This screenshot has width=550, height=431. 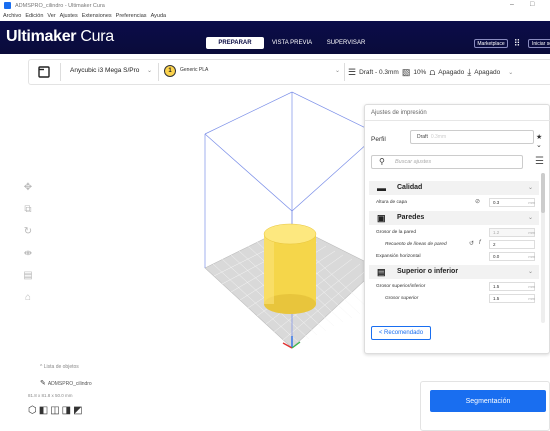 I want to click on maximize-button: □, so click(x=532, y=4).